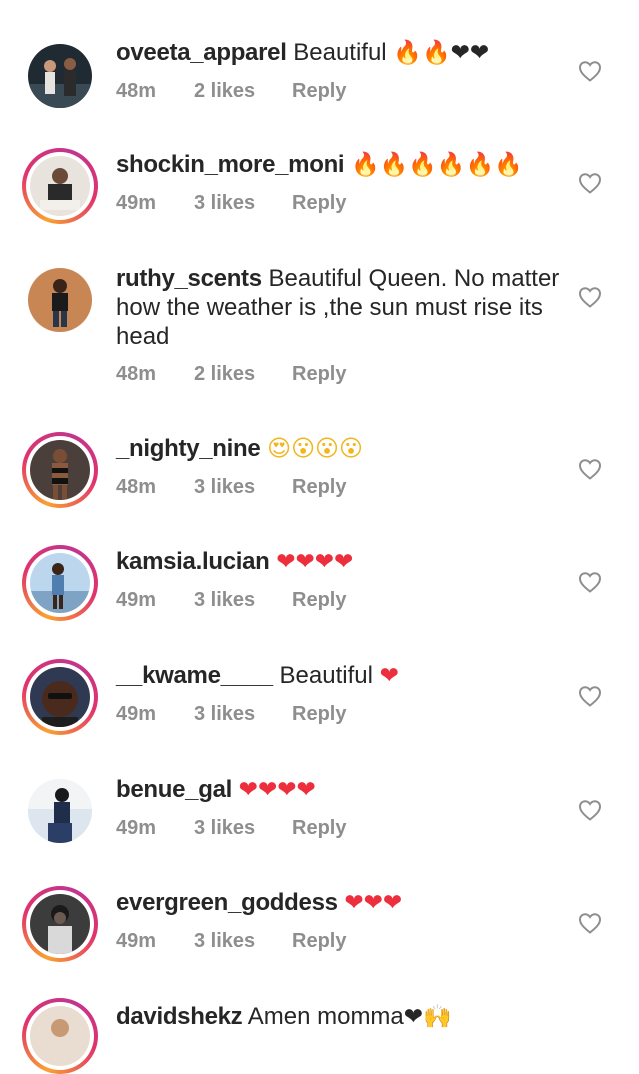 Image resolution: width=639 pixels, height=1074 pixels. I want to click on comment-body: davidshekz Amen momma❤🙌, so click(341, 1017).